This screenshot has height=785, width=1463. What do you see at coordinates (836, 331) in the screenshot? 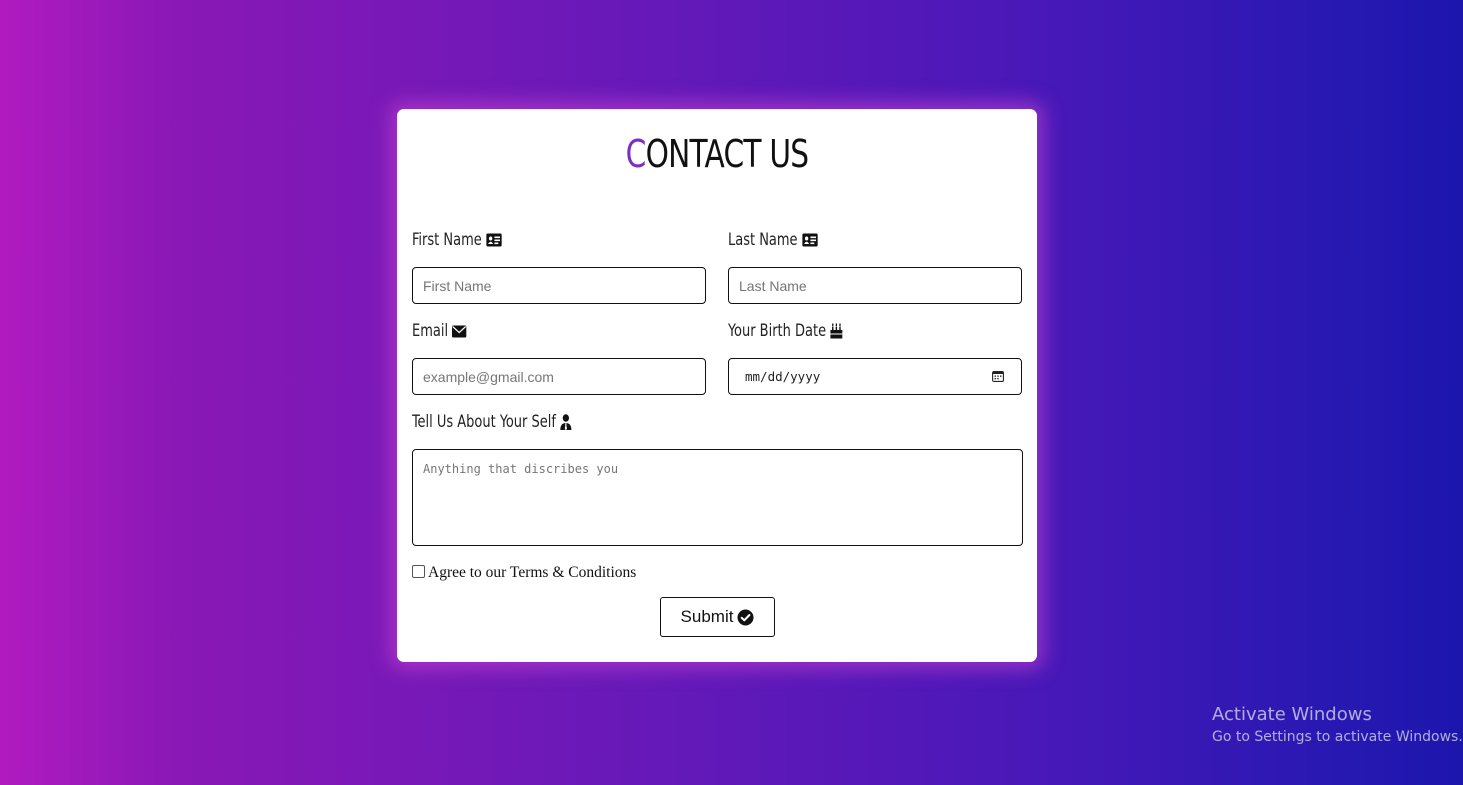
I see `birthday-cake-icon` at bounding box center [836, 331].